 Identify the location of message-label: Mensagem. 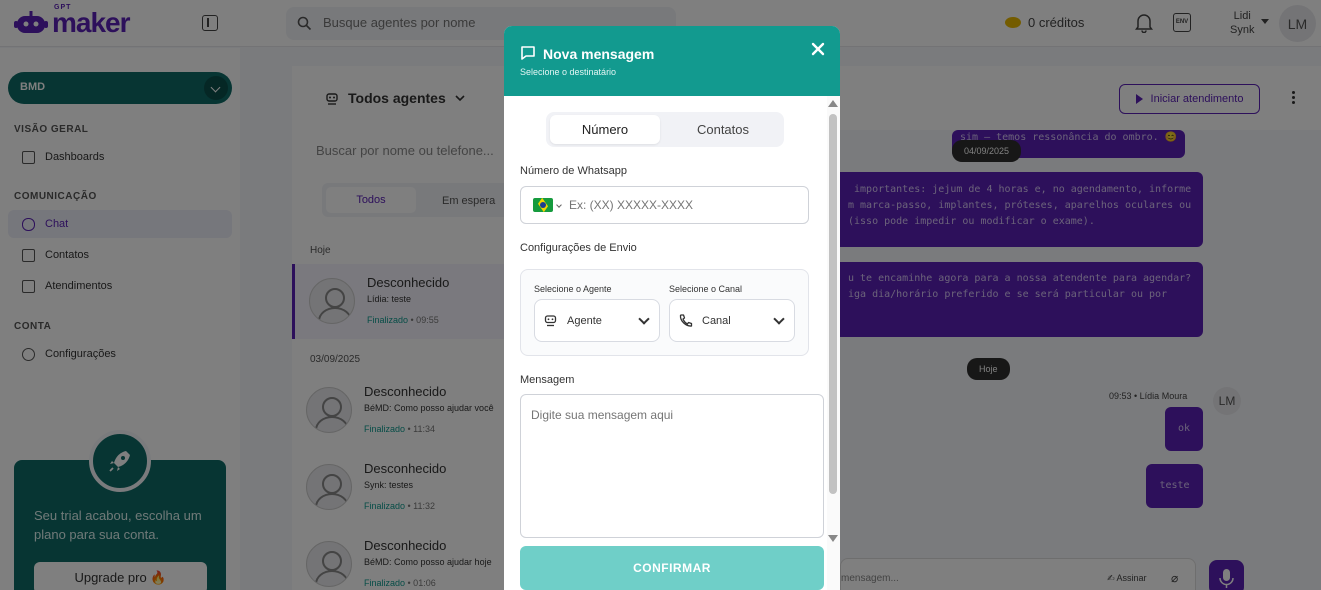
(547, 380).